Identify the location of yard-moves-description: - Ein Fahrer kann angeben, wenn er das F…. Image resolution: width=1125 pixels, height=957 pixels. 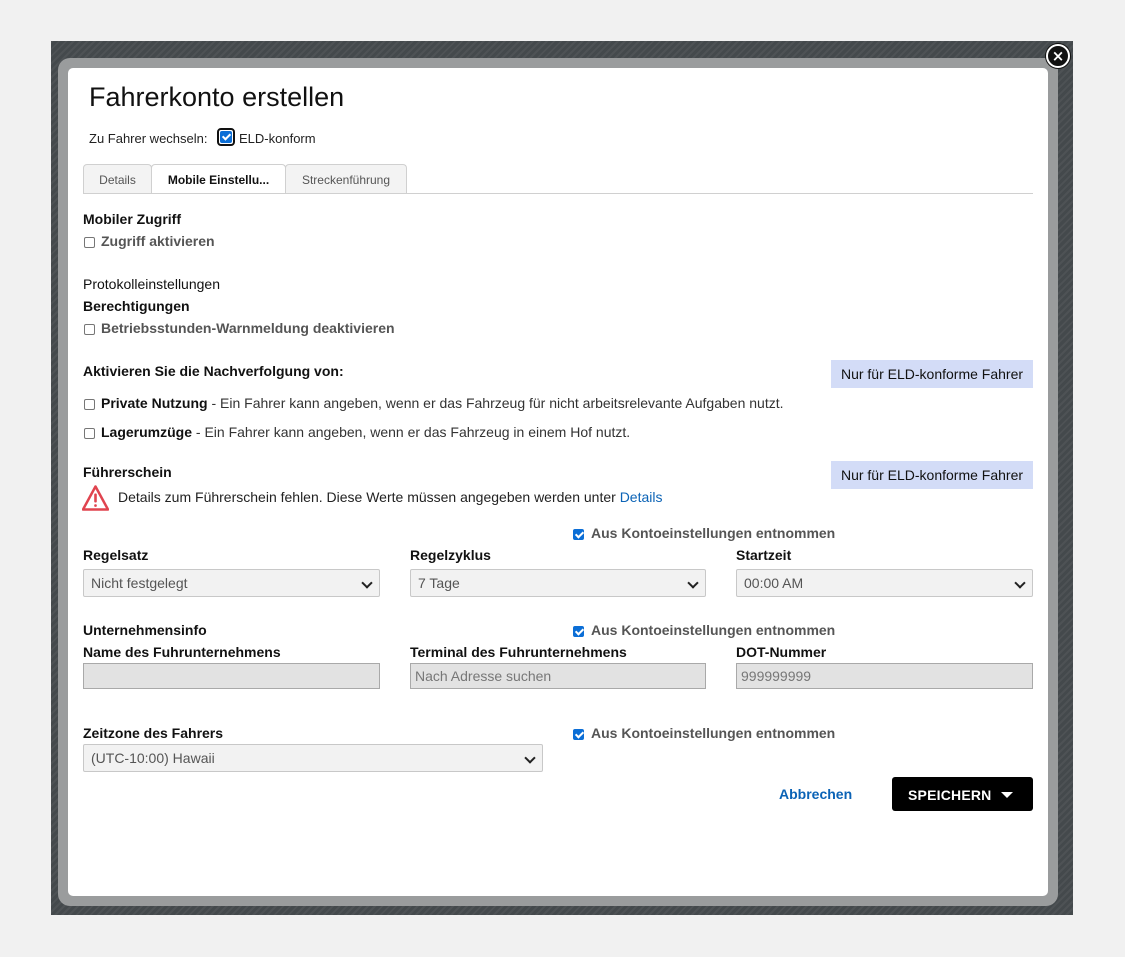
(411, 432).